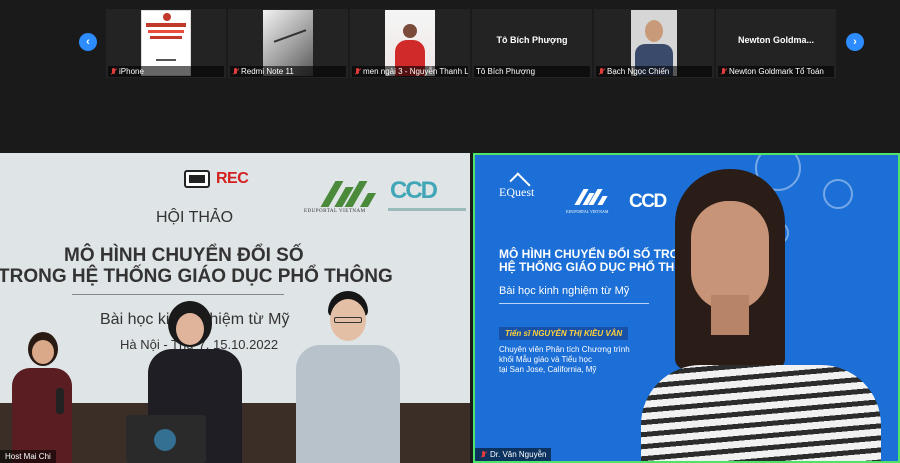 This screenshot has height=463, width=900. Describe the element at coordinates (564, 333) in the screenshot. I see `speaker-title-badge: Tiến sĩ NGUYỄN THỊ KIỀU VÂN` at that location.